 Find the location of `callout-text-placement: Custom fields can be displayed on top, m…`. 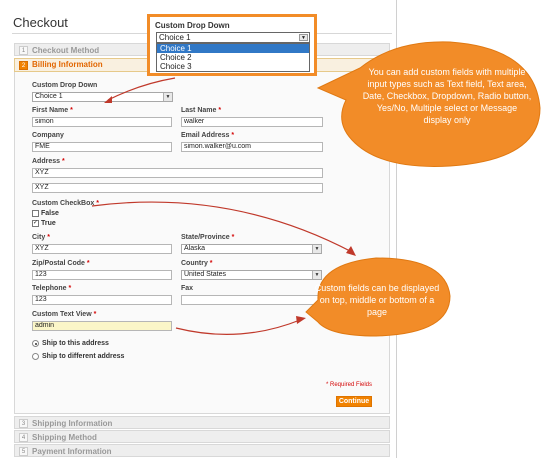

callout-text-placement: Custom fields can be displayed on top, m… is located at coordinates (377, 300).